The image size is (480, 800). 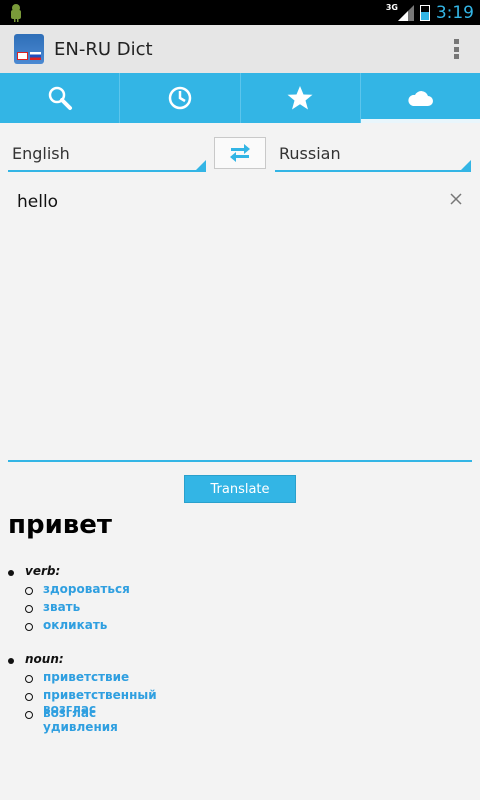 I want to click on meaning-link: приветствие, so click(x=86, y=677).